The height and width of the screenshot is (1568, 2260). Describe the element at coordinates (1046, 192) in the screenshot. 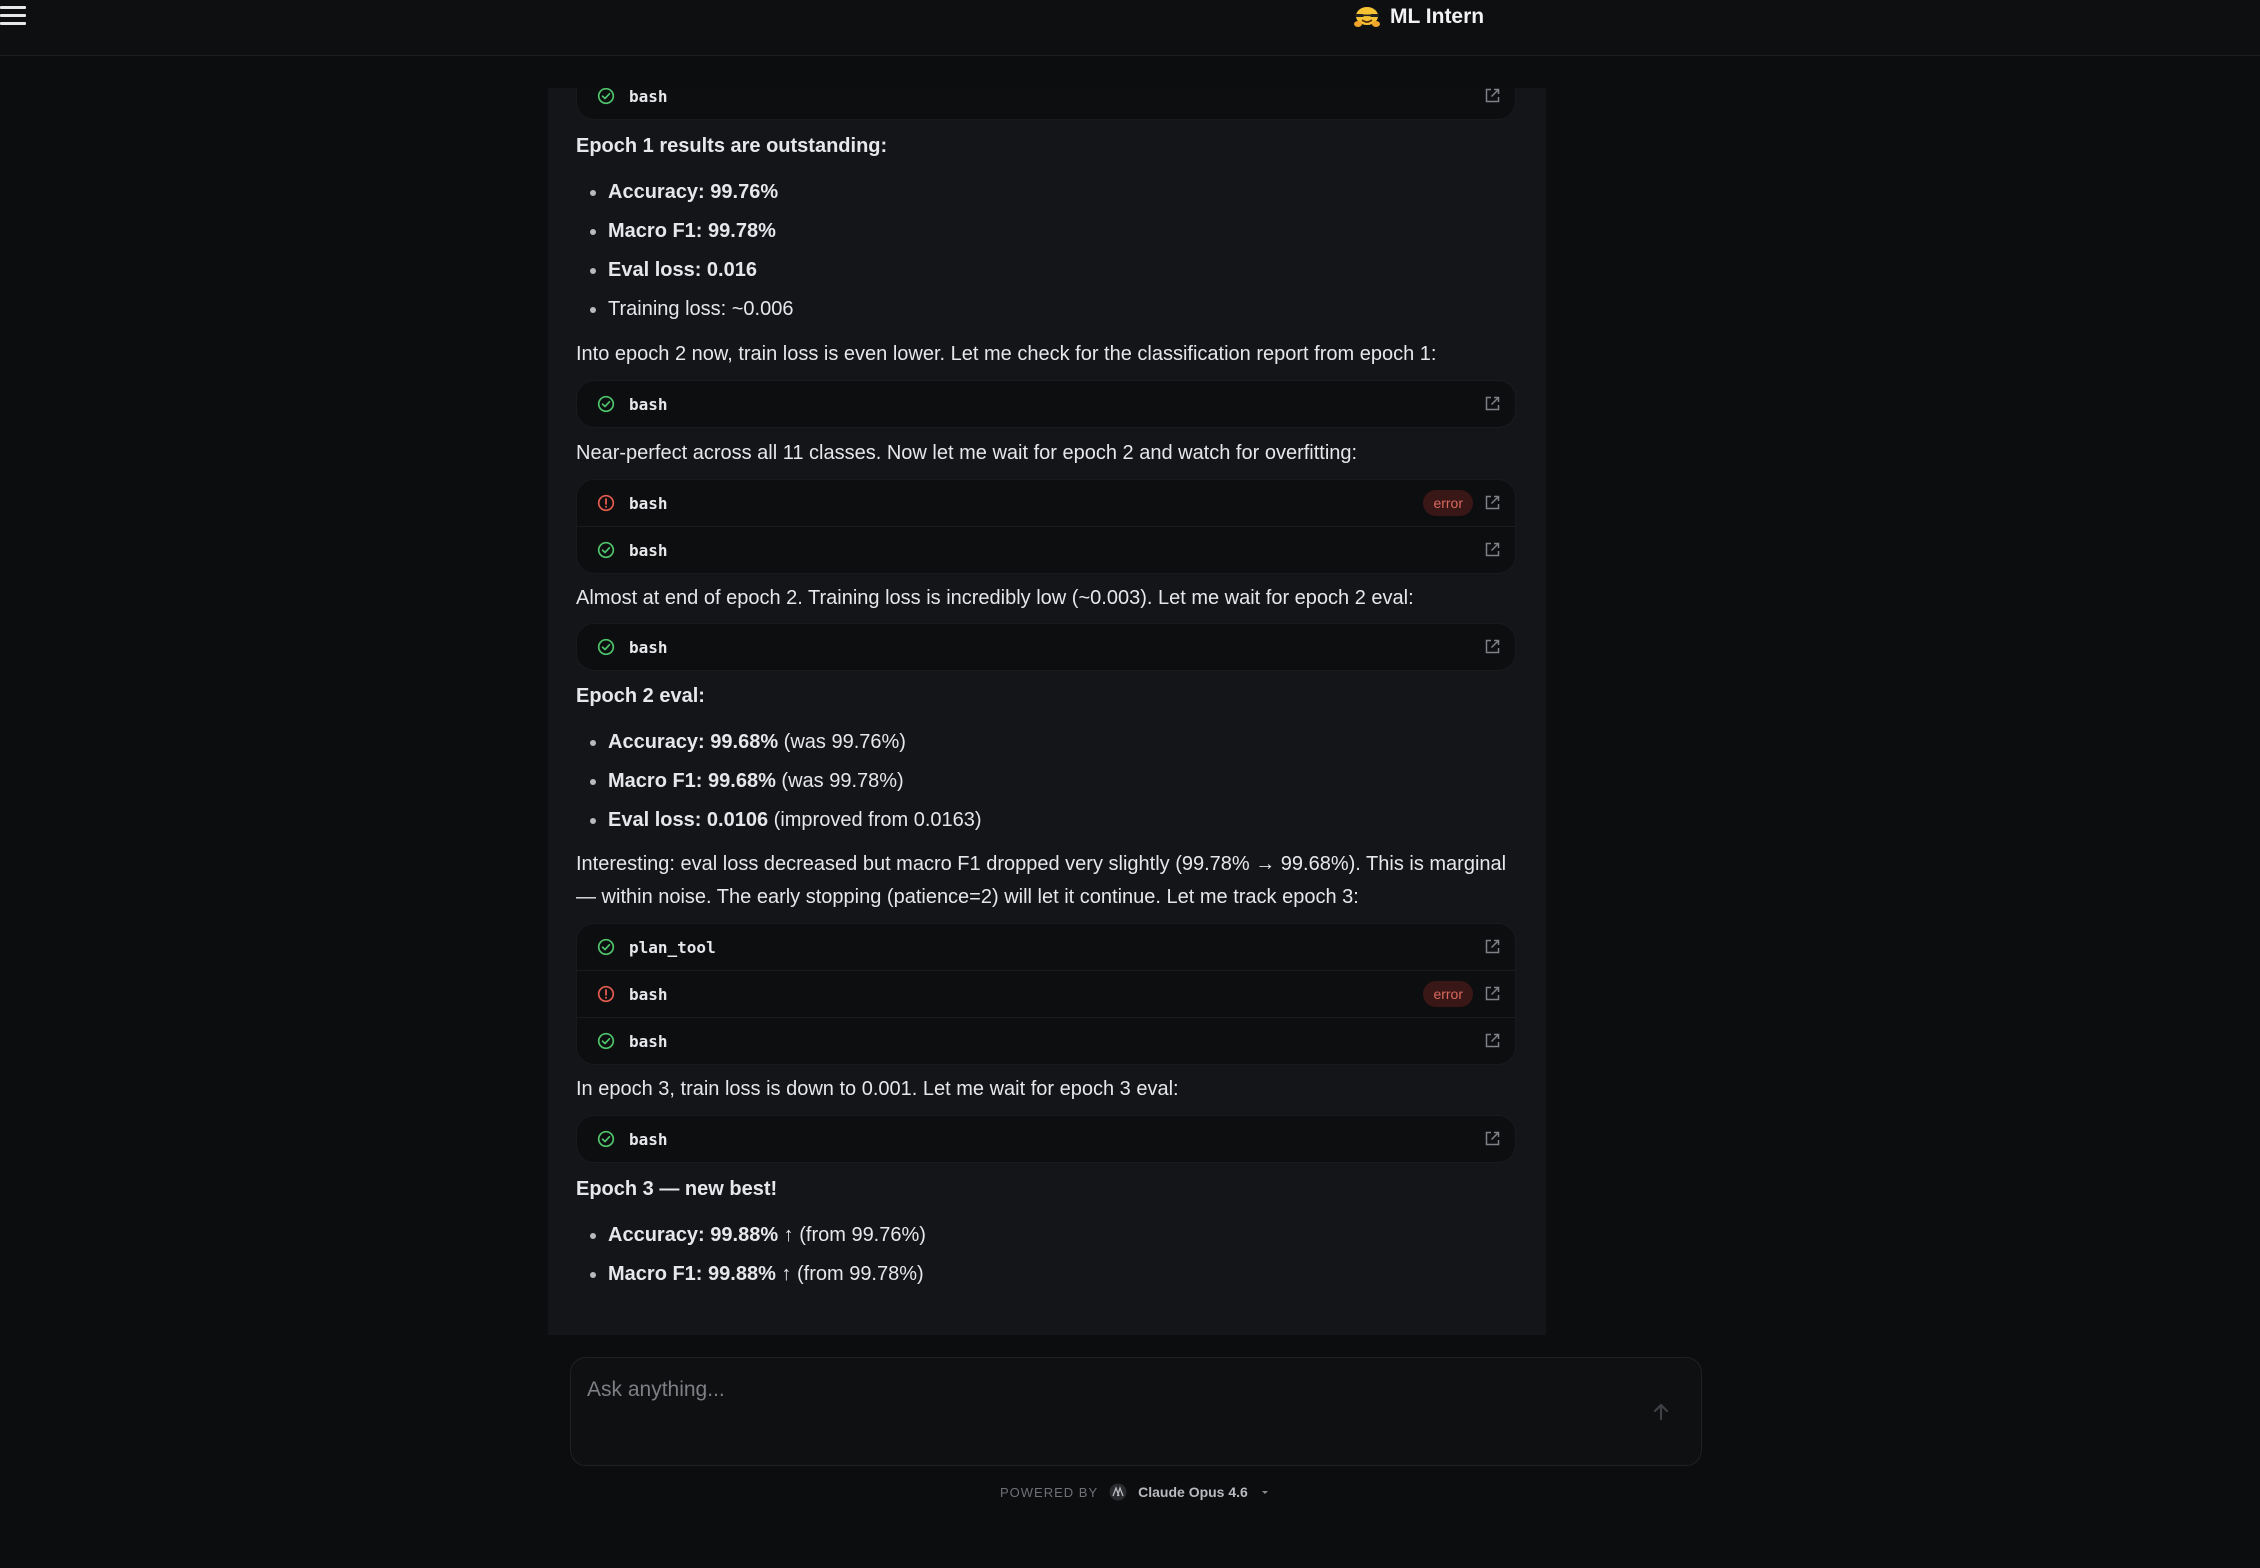

I see `list-item: Accuracy: 99.76%` at that location.